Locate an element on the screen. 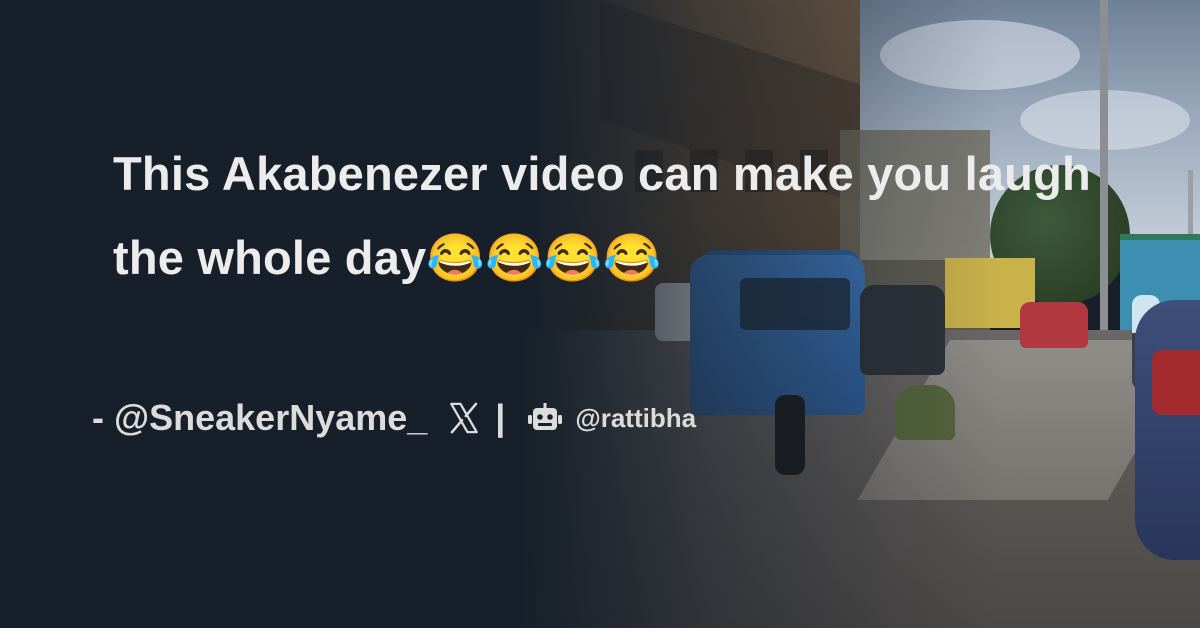 Image resolution: width=1200 pixels, height=628 pixels. author-handle: @SneakerNyame_ is located at coordinates (270, 418).